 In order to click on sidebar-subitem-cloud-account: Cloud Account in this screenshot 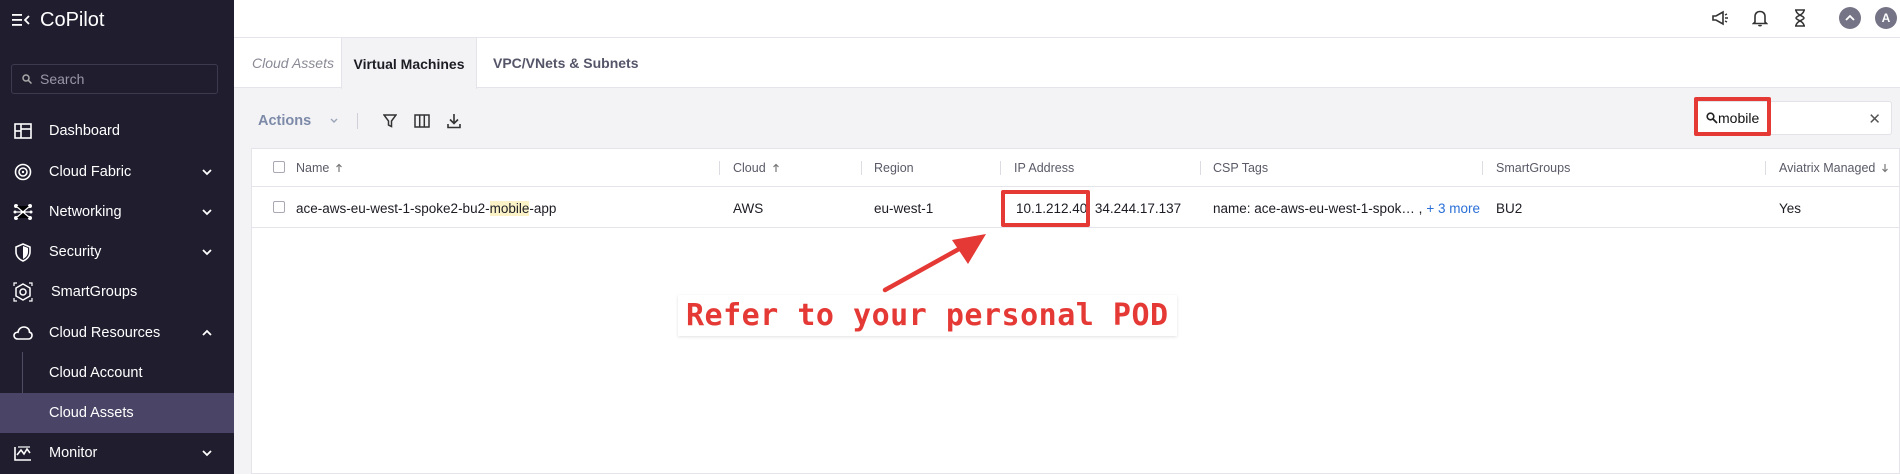, I will do `click(117, 373)`.